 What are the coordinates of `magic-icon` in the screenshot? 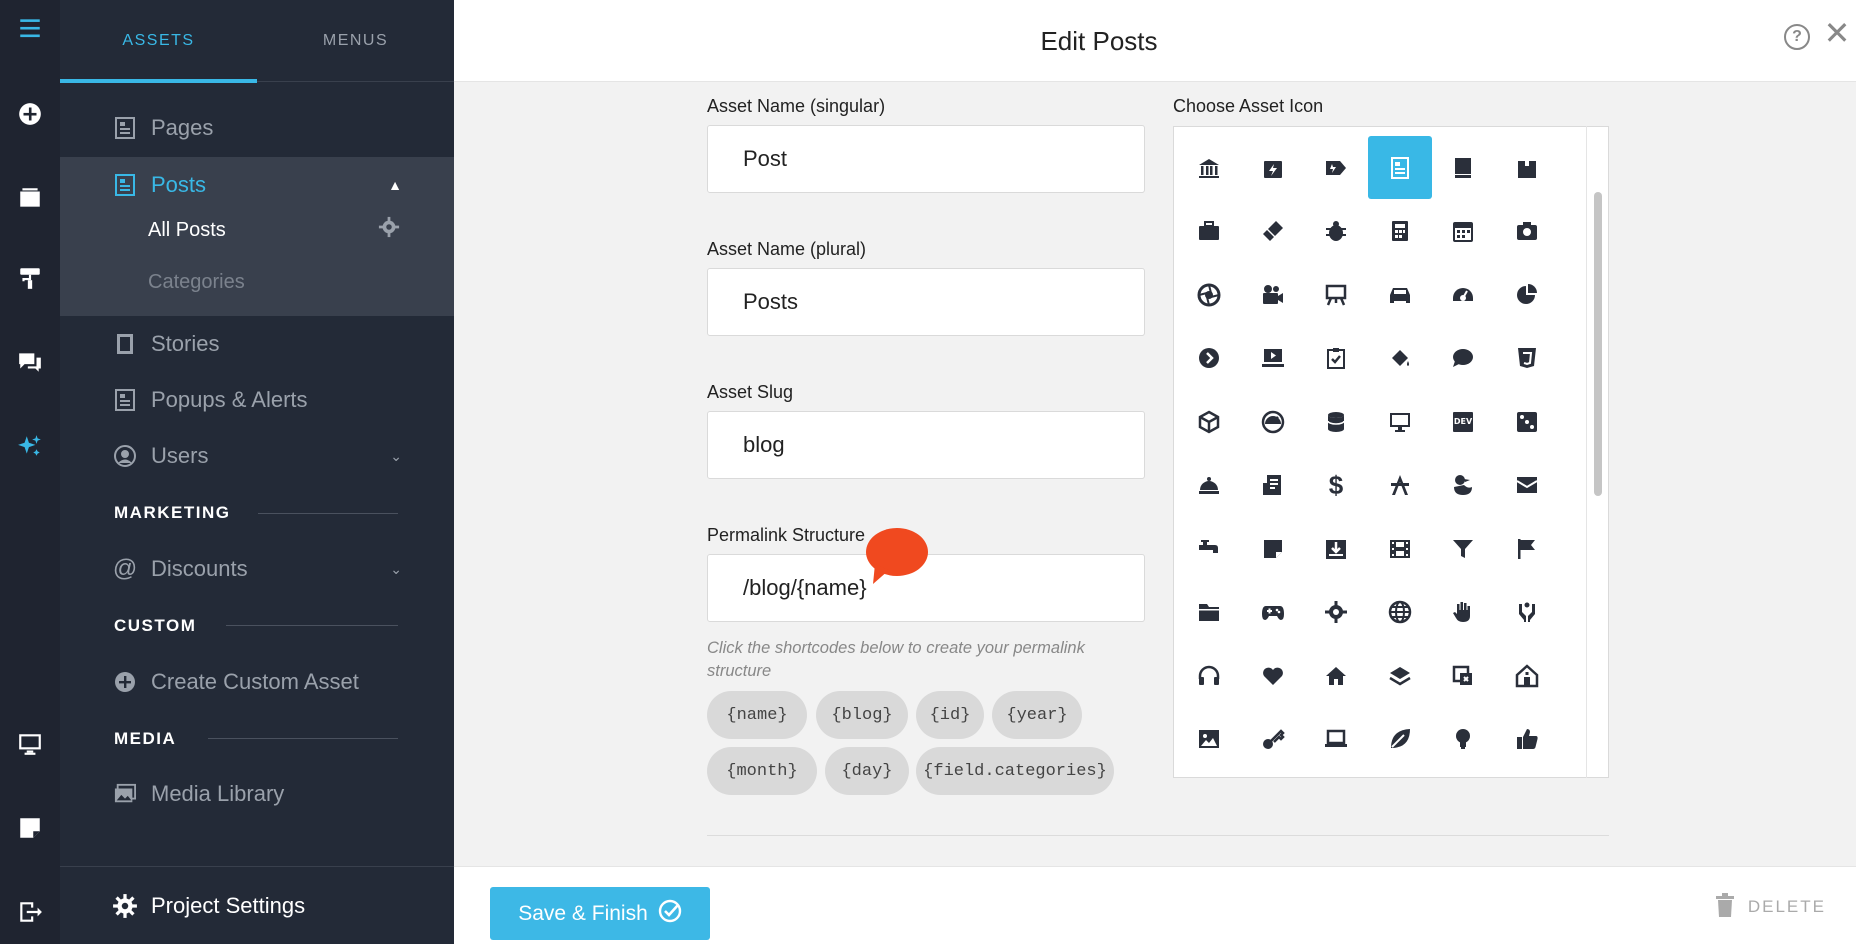 It's located at (30, 446).